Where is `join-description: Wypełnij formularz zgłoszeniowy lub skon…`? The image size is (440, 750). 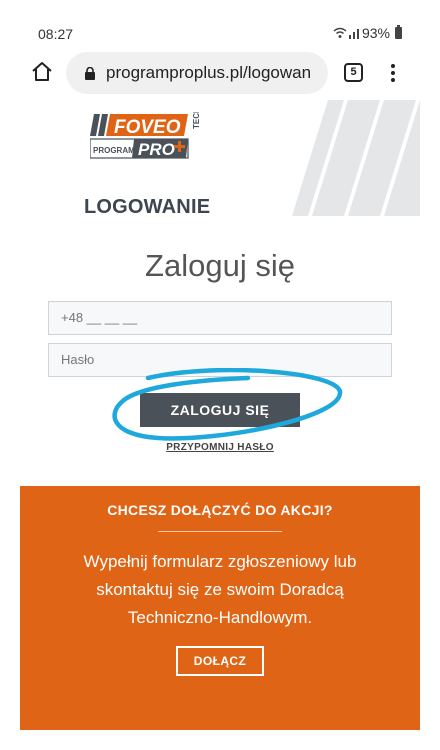
join-description: Wypełnij formularz zgłoszeniowy lub skon… is located at coordinates (220, 589).